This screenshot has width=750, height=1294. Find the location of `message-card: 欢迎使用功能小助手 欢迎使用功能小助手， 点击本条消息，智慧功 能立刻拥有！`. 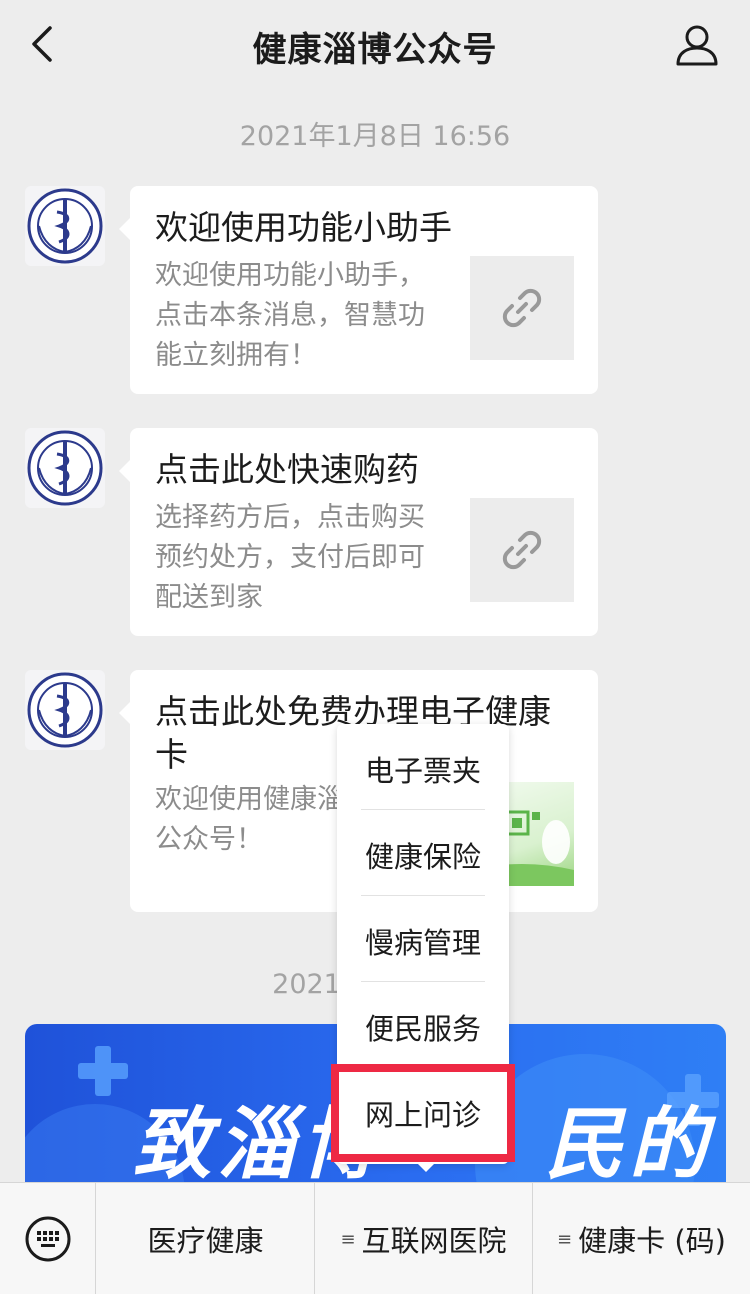

message-card: 欢迎使用功能小助手 欢迎使用功能小助手， 点击本条消息，智慧功 能立刻拥有！ is located at coordinates (358, 290).